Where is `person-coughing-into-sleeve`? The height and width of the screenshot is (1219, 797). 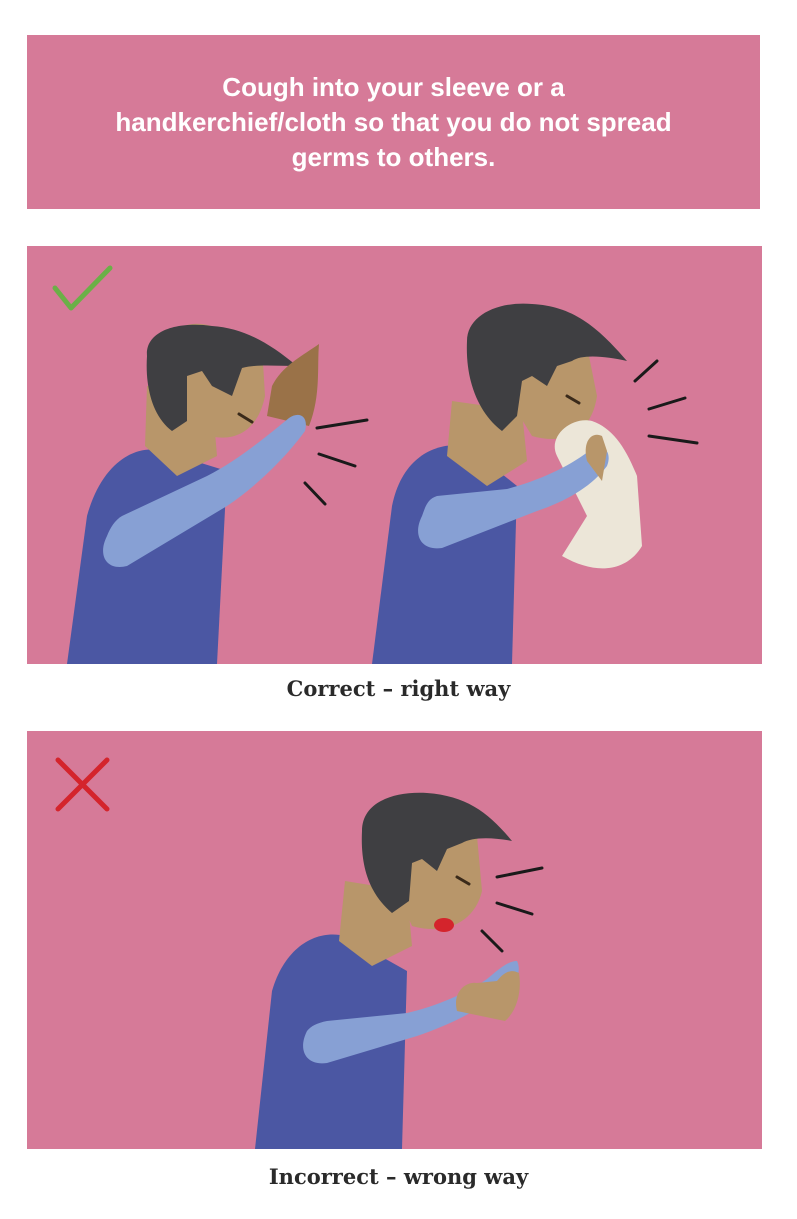
person-coughing-into-sleeve is located at coordinates (218, 493).